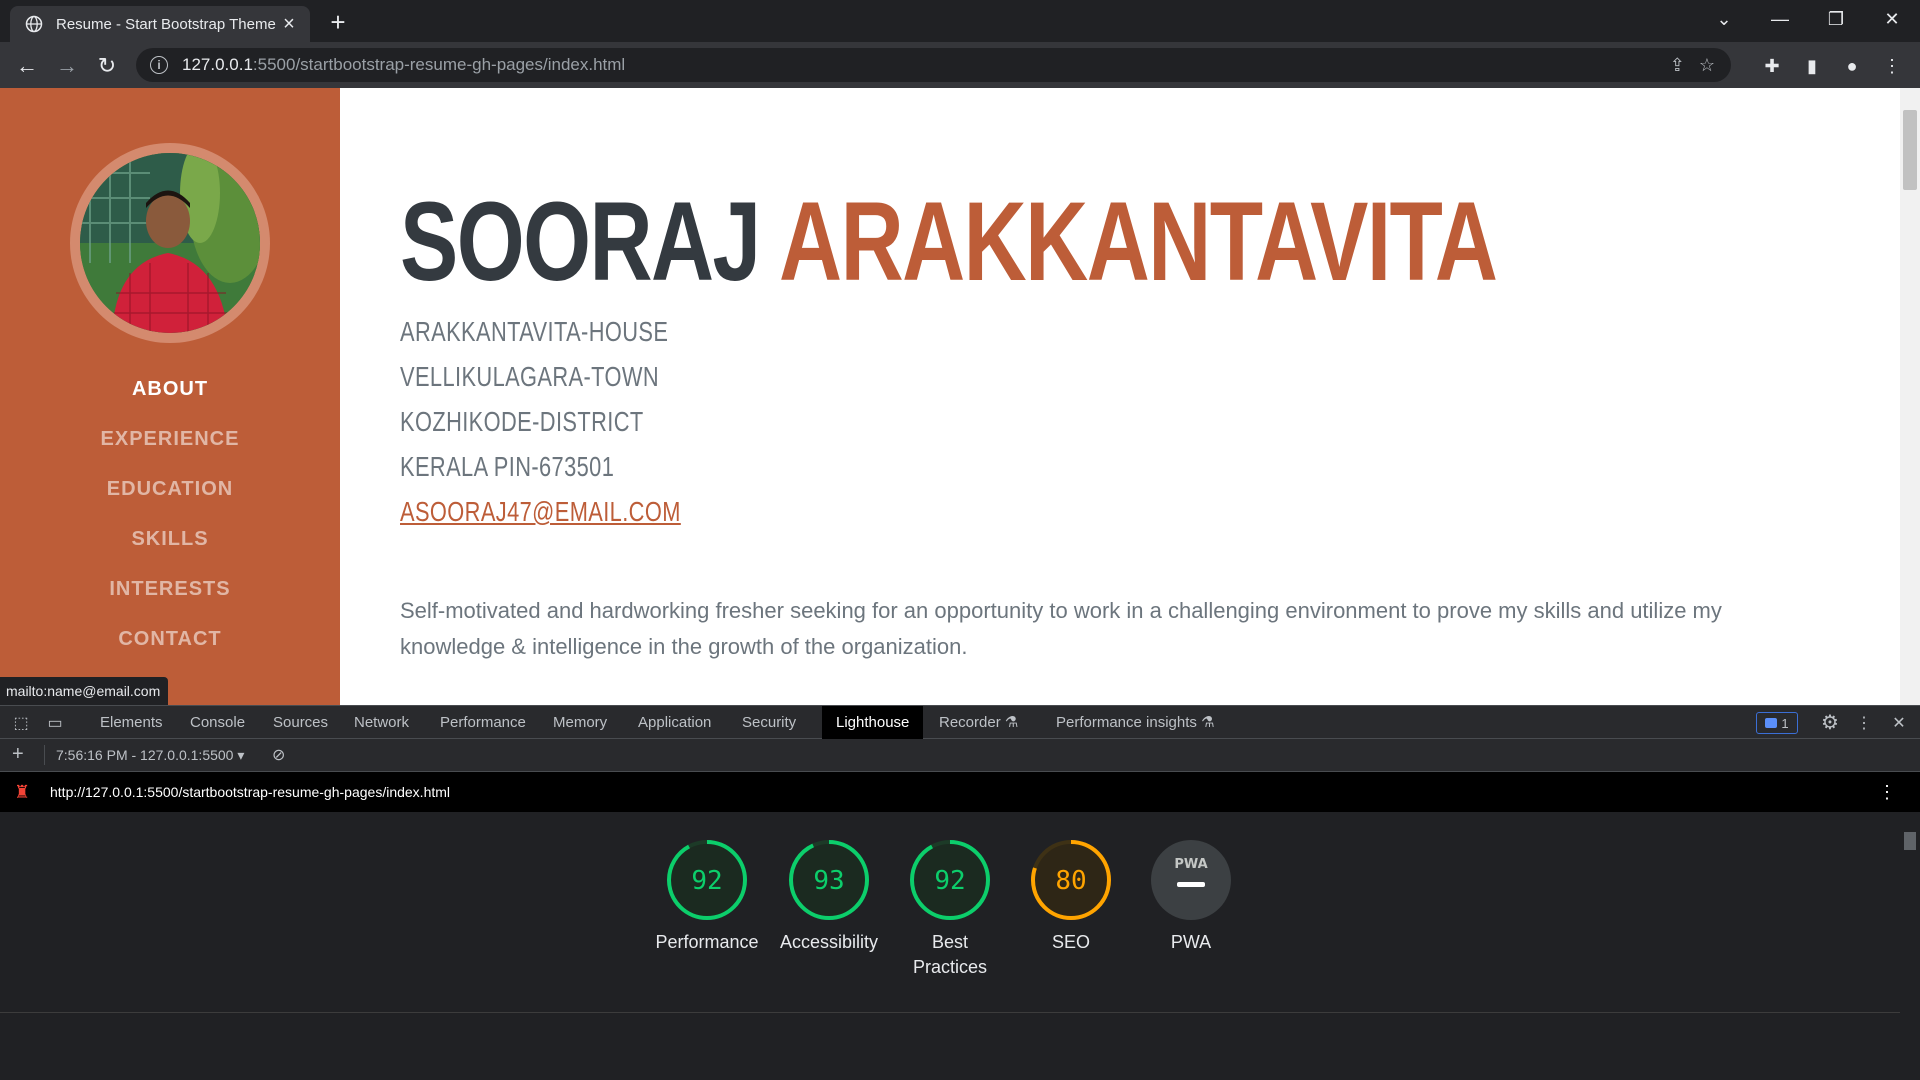  I want to click on share-icon: ⇪, so click(1677, 65).